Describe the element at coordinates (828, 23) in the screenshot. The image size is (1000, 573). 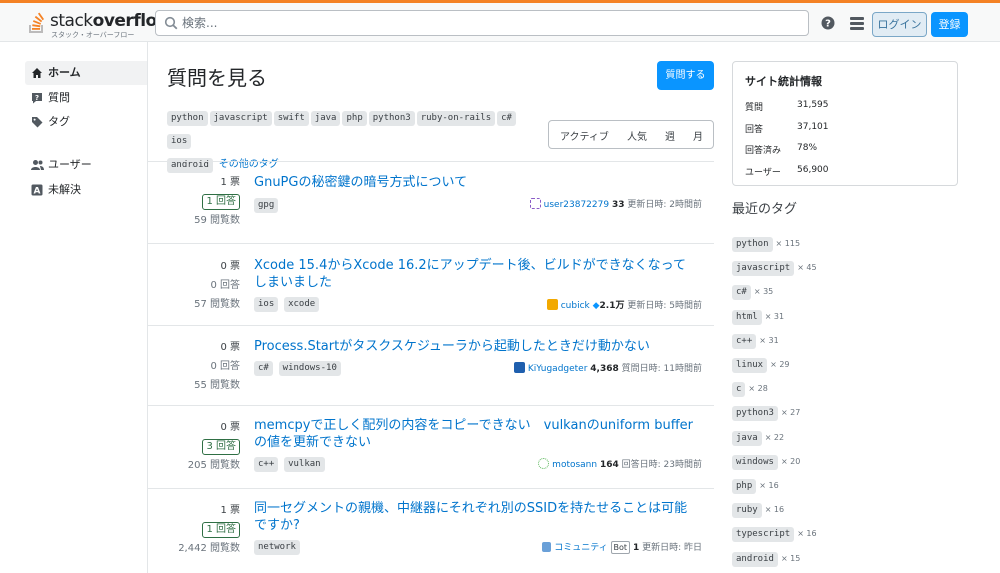
I see `help-icon: ?` at that location.